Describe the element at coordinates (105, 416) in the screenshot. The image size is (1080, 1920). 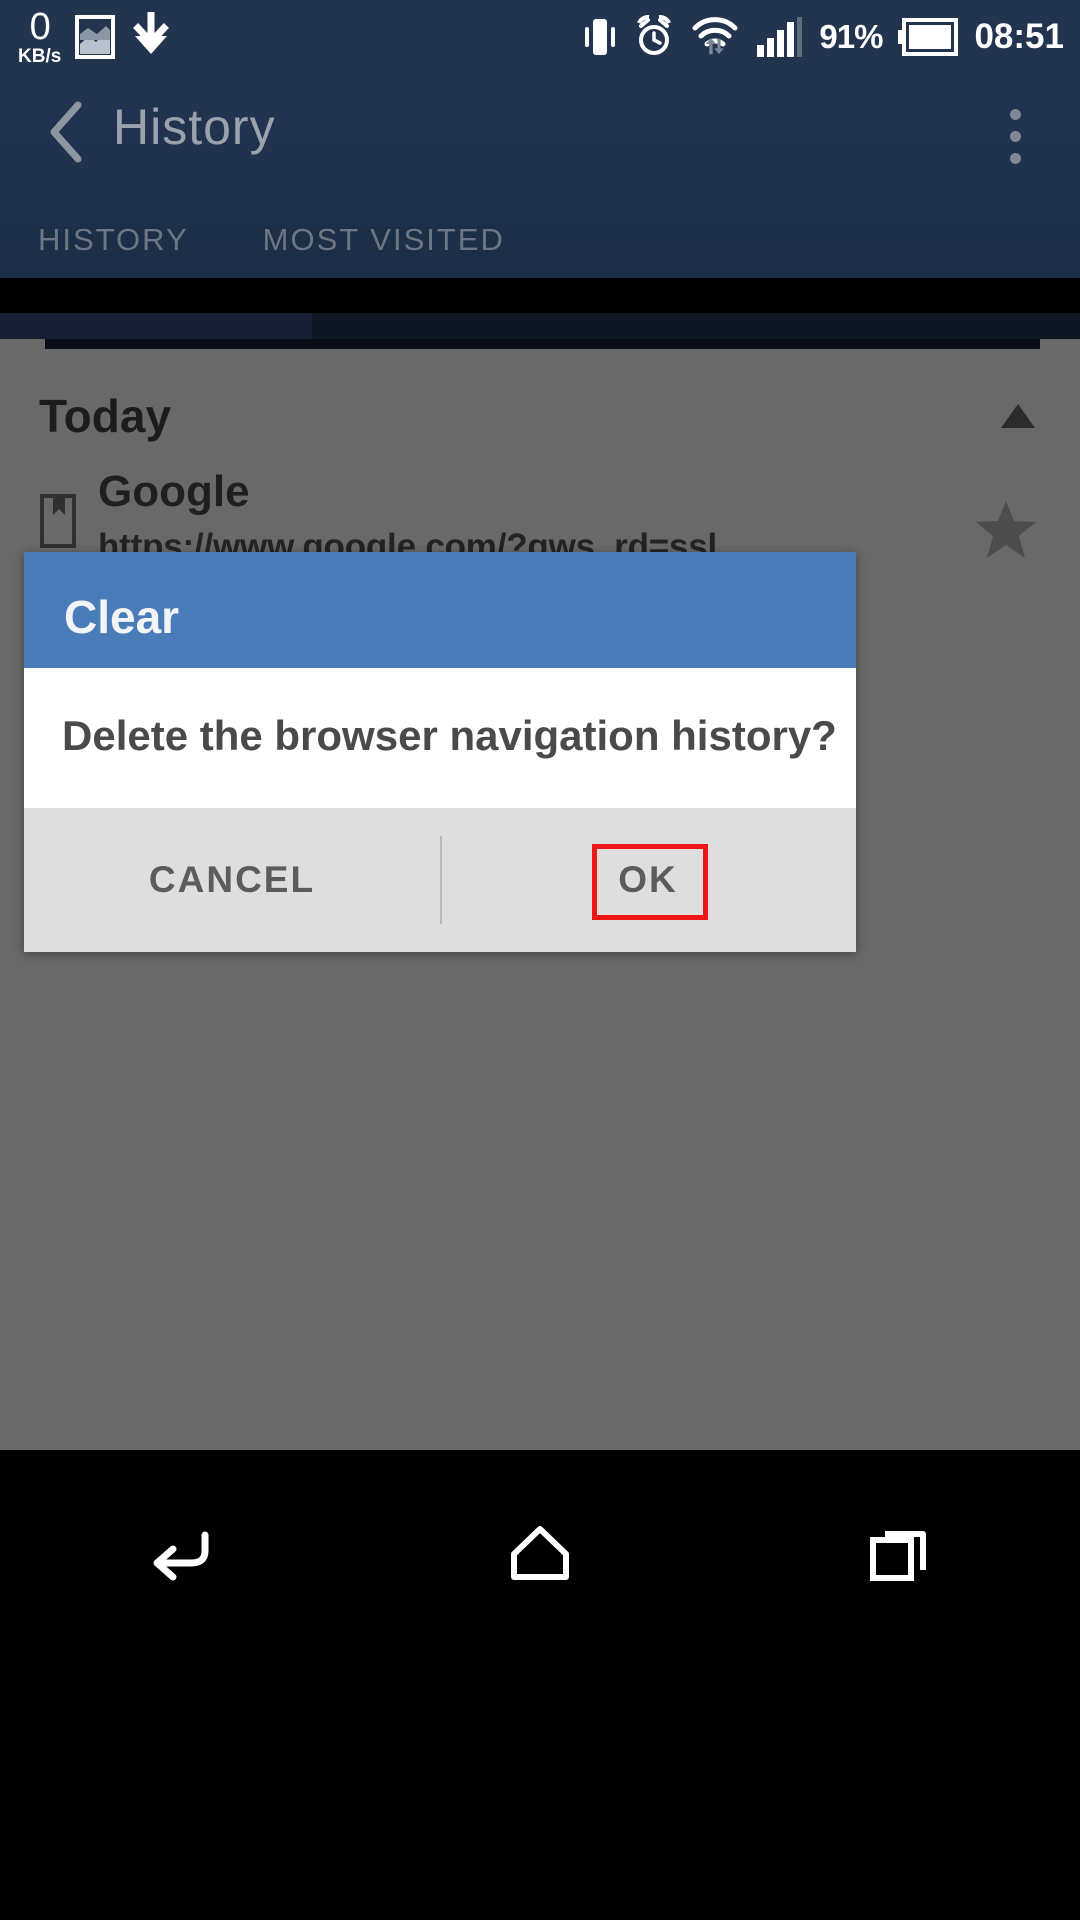
I see `section-header-label: Today` at that location.